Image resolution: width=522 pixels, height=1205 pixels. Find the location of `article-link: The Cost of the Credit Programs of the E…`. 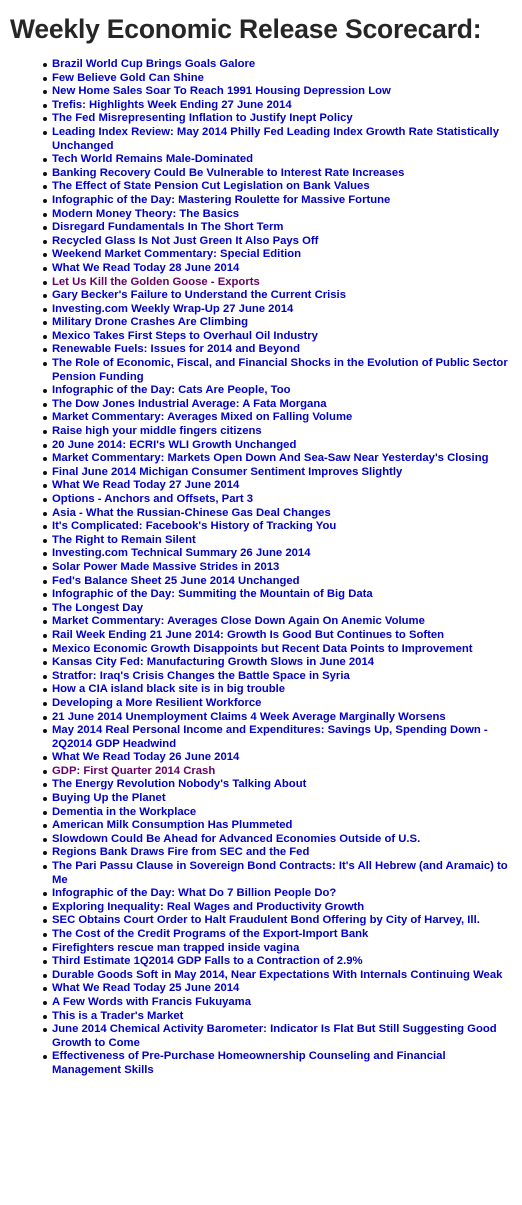

article-link: The Cost of the Credit Programs of the E… is located at coordinates (282, 935).